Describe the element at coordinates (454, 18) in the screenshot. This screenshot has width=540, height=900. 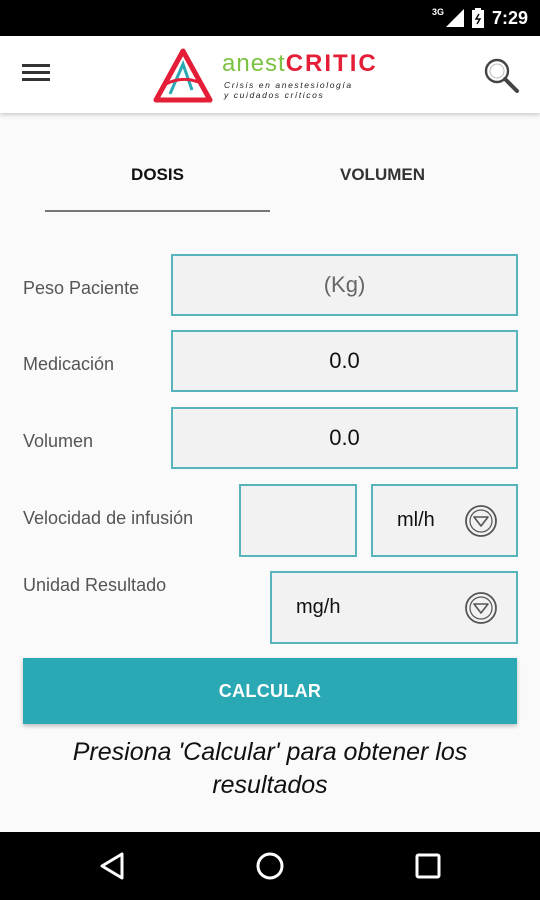
I see `signal-icon` at that location.